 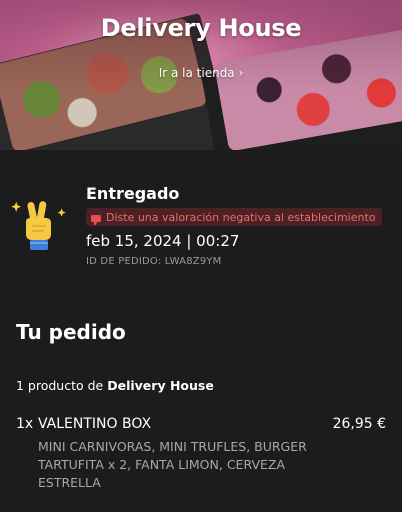 What do you see at coordinates (133, 193) in the screenshot?
I see `order-status: Entregado` at bounding box center [133, 193].